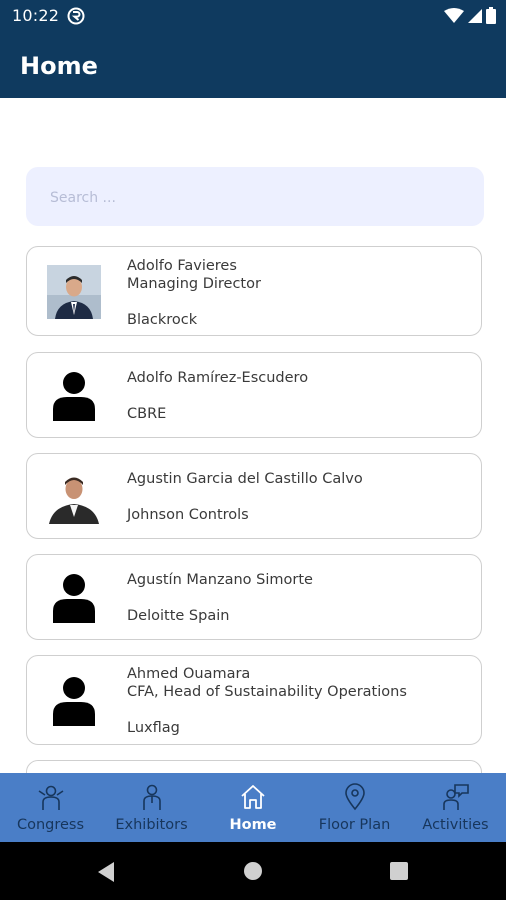 This screenshot has height=900, width=506. Describe the element at coordinates (162, 320) in the screenshot. I see `contact-company: Blackrock` at that location.